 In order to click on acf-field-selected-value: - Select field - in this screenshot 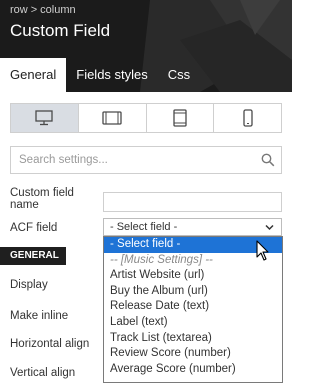, I will do `click(144, 227)`.